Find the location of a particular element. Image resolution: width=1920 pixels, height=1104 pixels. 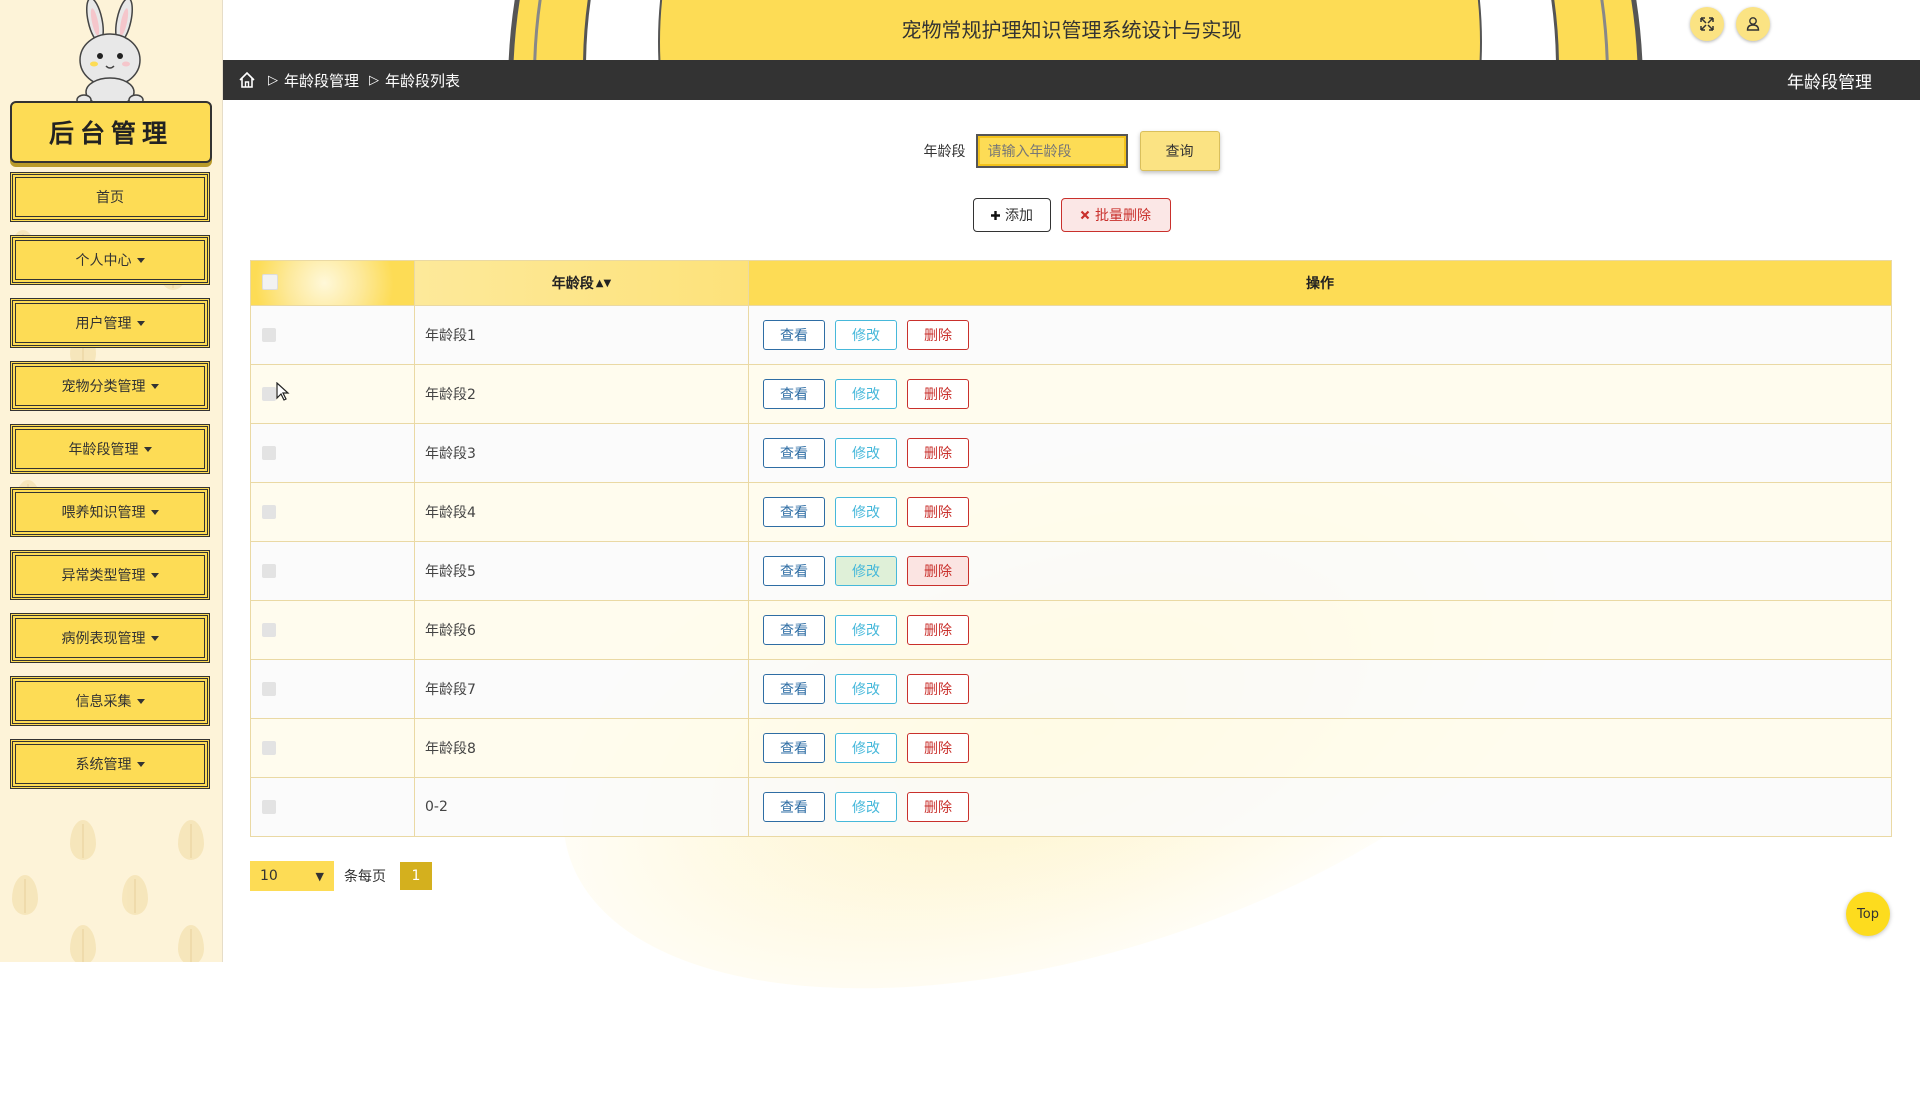

column-header-label: 操作 is located at coordinates (1320, 284).